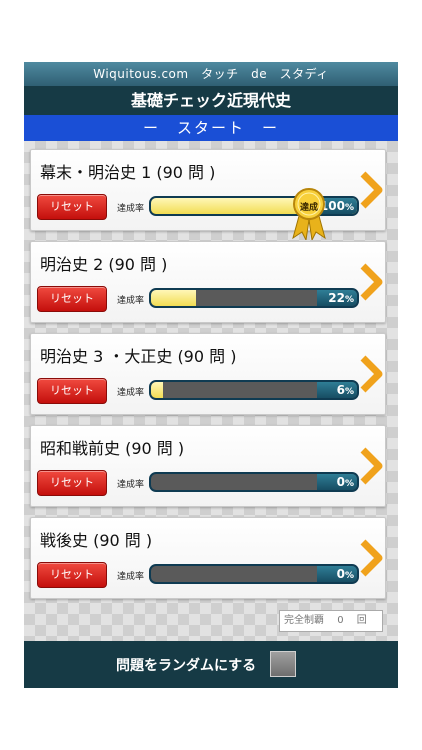  Describe the element at coordinates (309, 214) in the screenshot. I see `medal-icon` at that location.